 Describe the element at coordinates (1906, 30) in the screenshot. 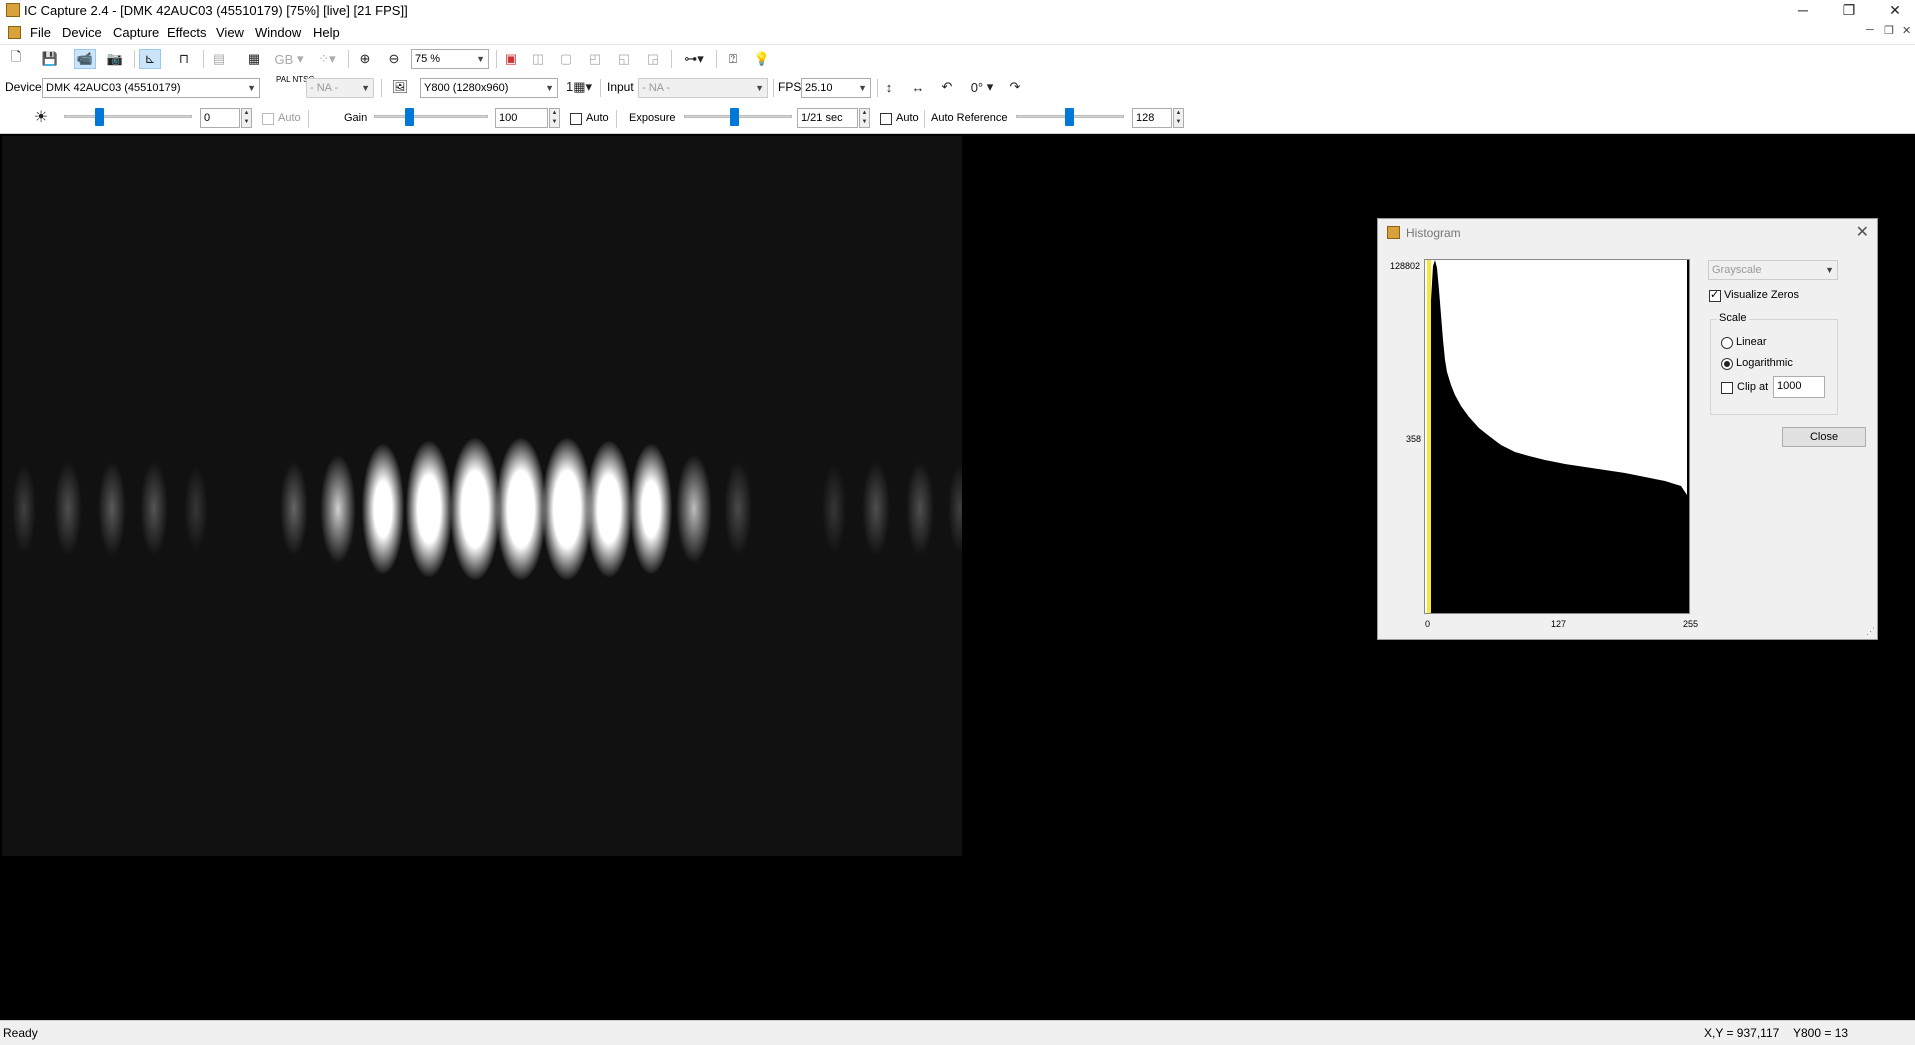

I see `mdi-close-button: ✕` at that location.